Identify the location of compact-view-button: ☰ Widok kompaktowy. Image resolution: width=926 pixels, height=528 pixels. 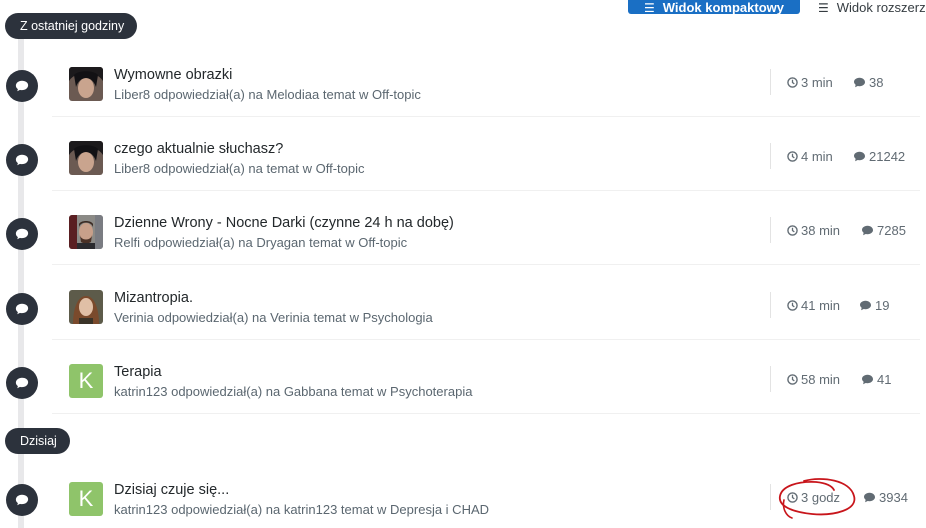
(714, 7).